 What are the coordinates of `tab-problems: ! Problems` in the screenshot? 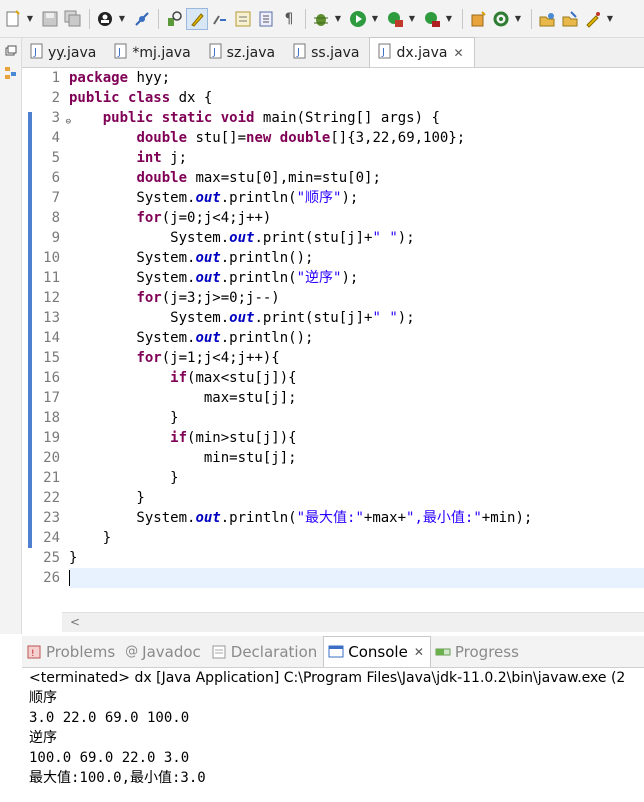 It's located at (71, 651).